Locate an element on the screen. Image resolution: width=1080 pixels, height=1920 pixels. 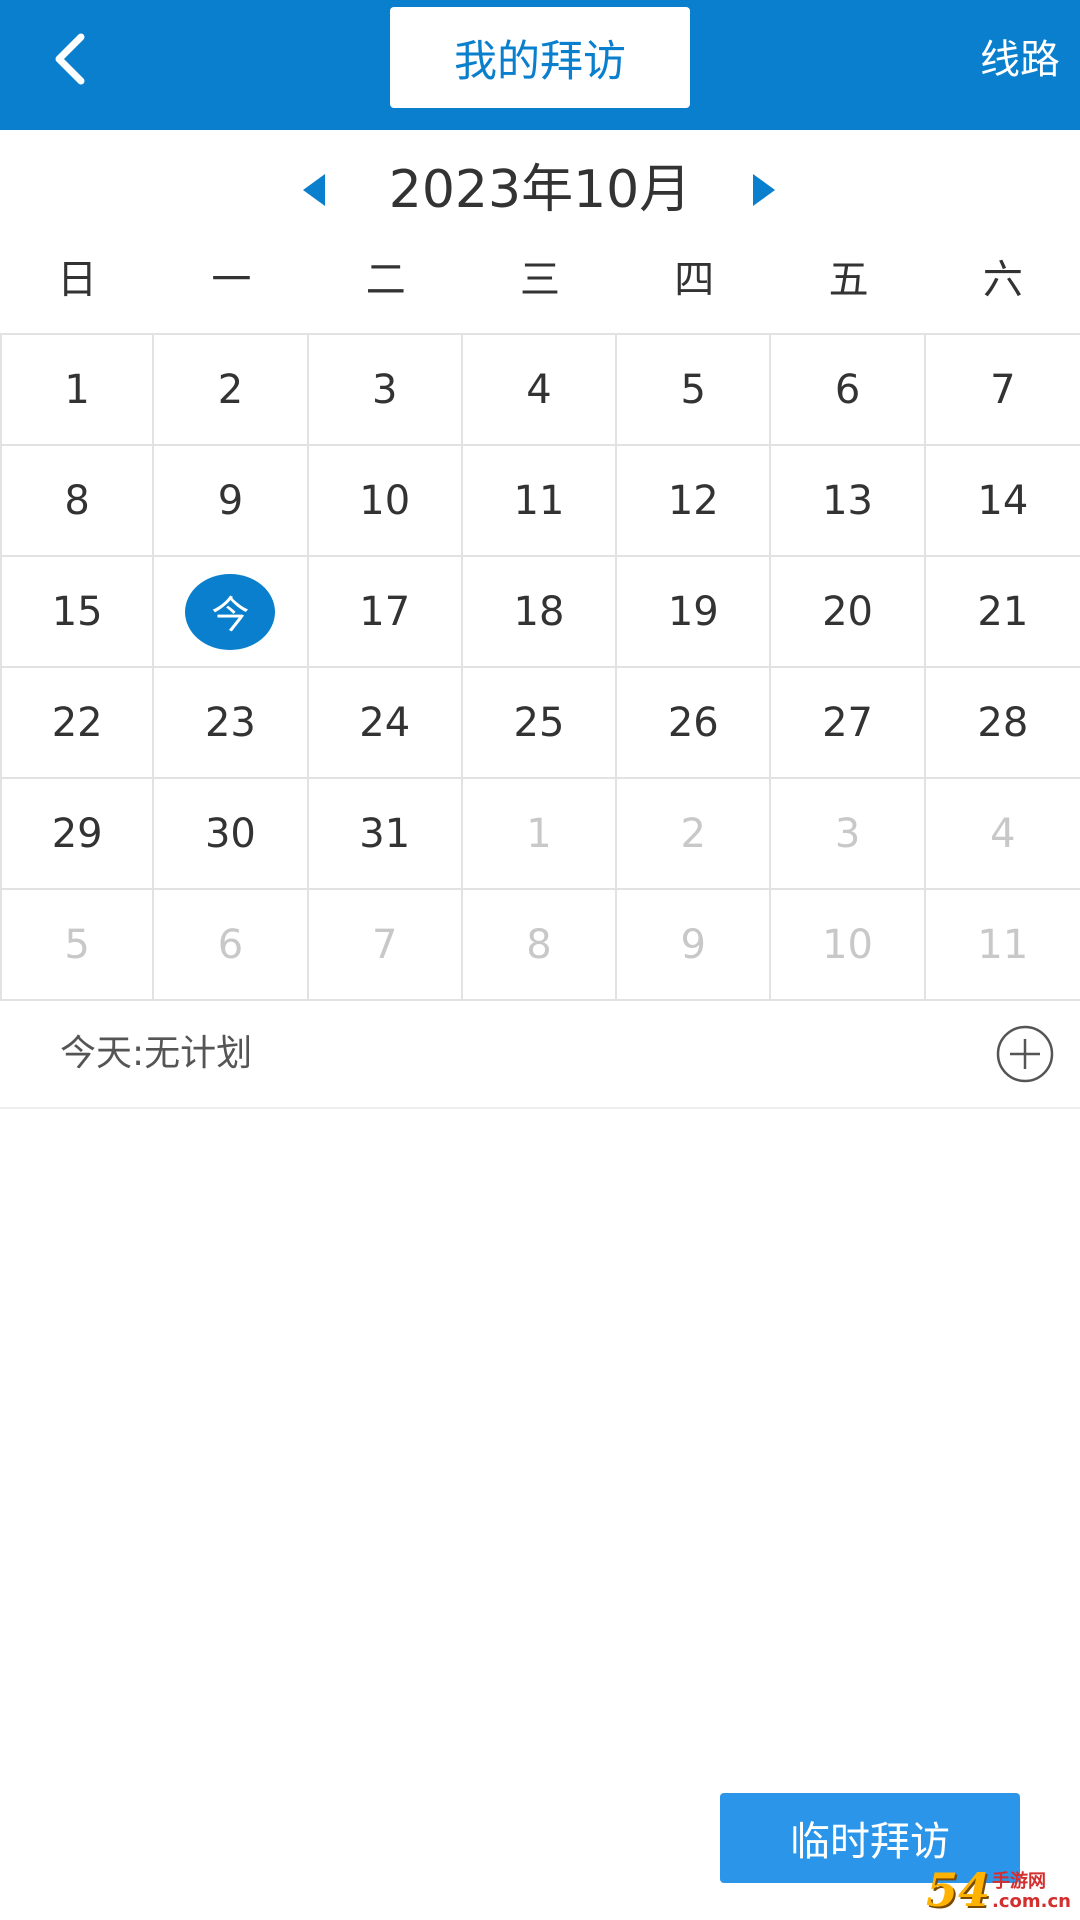
day-cell: 6 is located at coordinates (848, 390).